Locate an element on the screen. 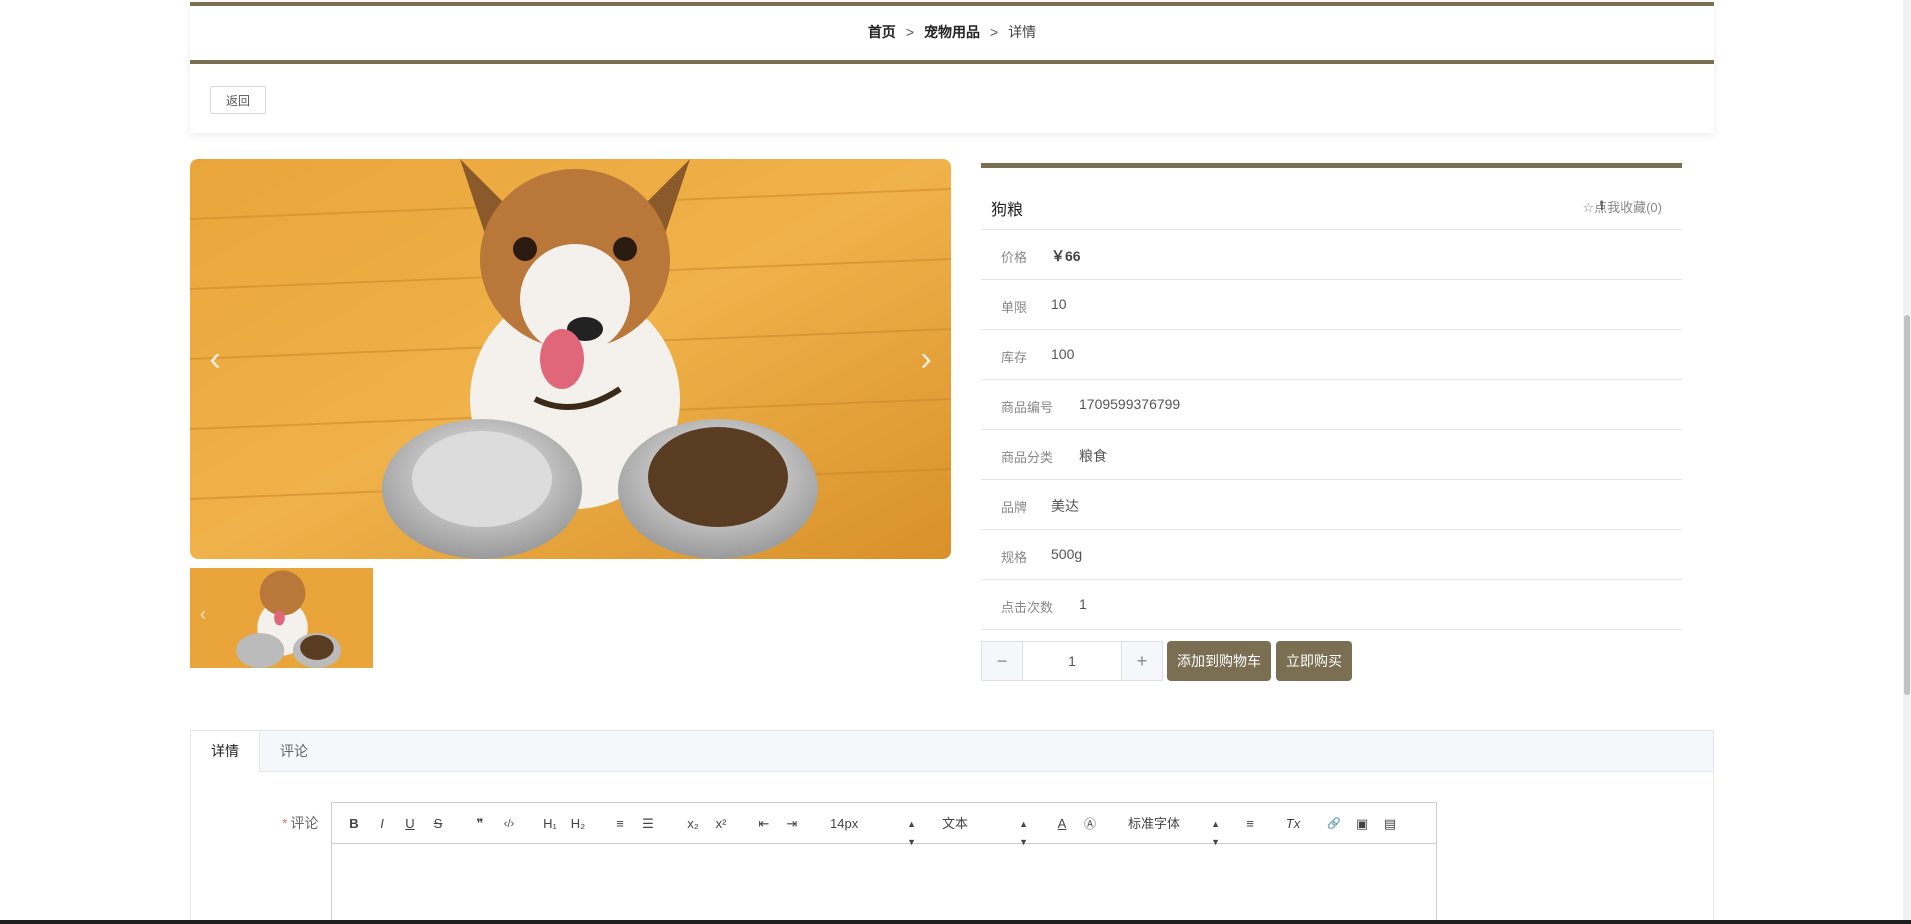 This screenshot has height=924, width=1911. product-title: 狗粮 is located at coordinates (1007, 210).